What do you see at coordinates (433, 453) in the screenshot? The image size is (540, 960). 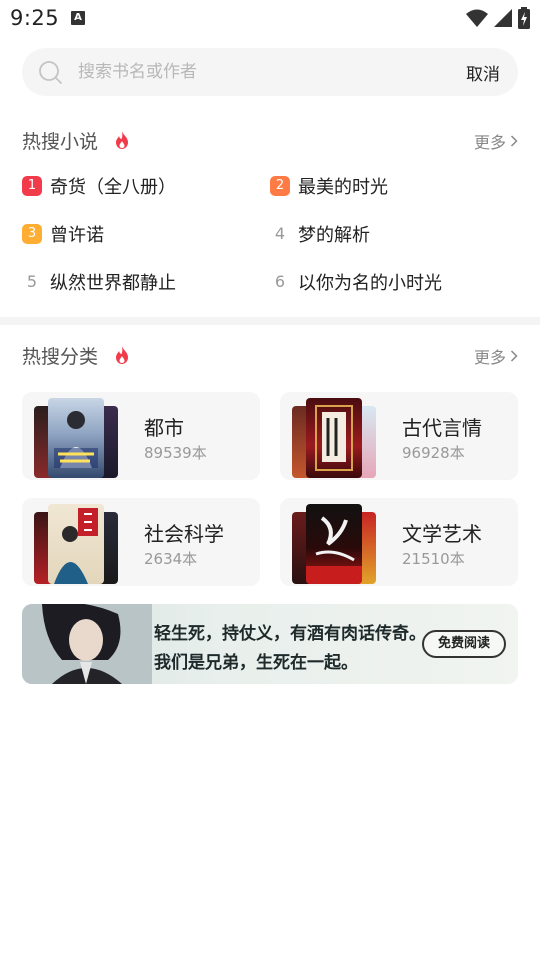 I see `category-count: 96928本` at bounding box center [433, 453].